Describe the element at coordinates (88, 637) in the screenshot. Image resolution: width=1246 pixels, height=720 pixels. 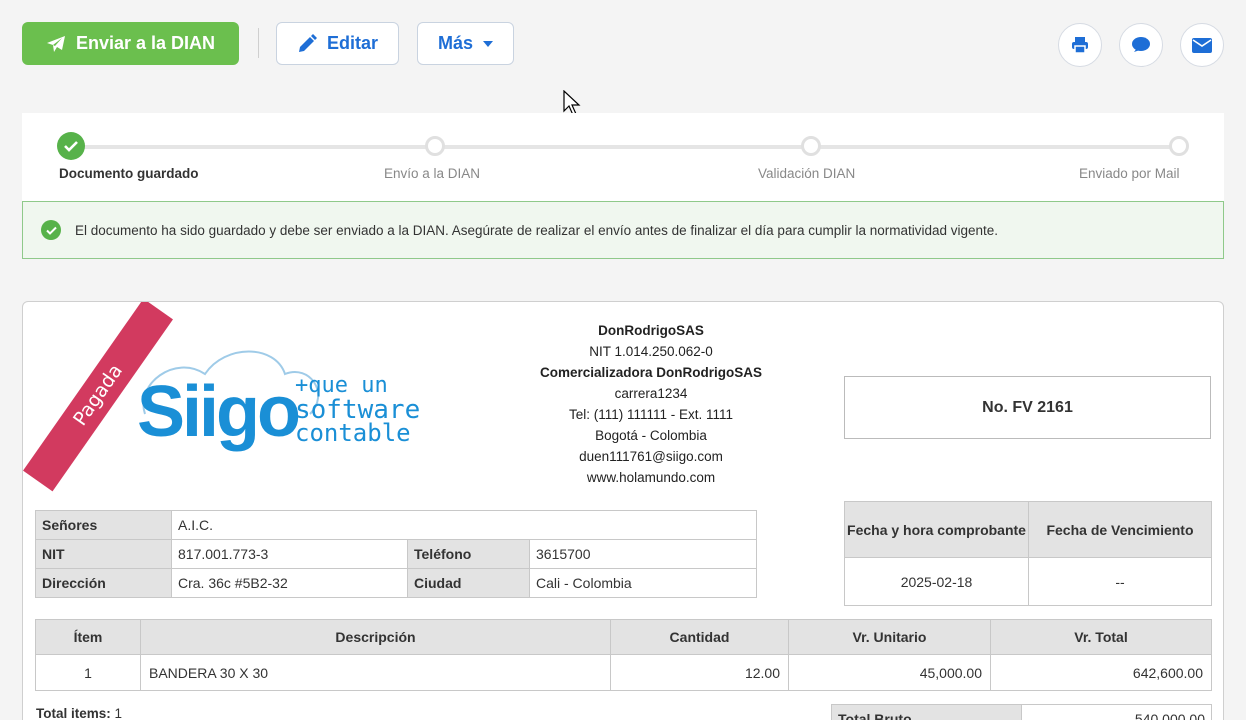
I see `col-item: Ítem` at that location.